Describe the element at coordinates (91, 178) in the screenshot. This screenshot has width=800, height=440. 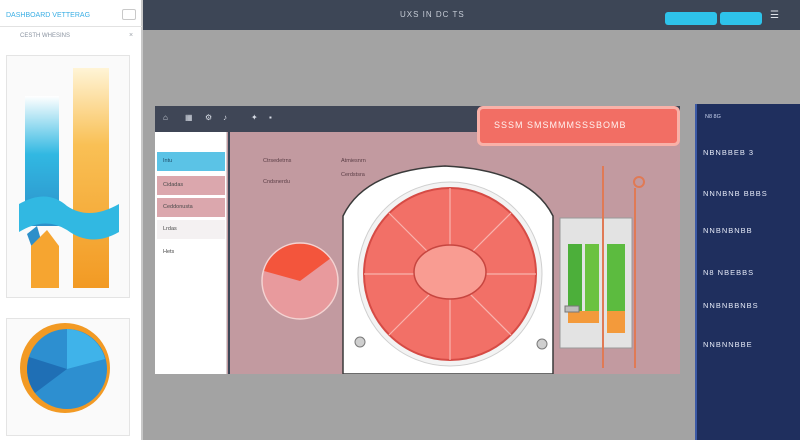
I see `orange-bar` at that location.